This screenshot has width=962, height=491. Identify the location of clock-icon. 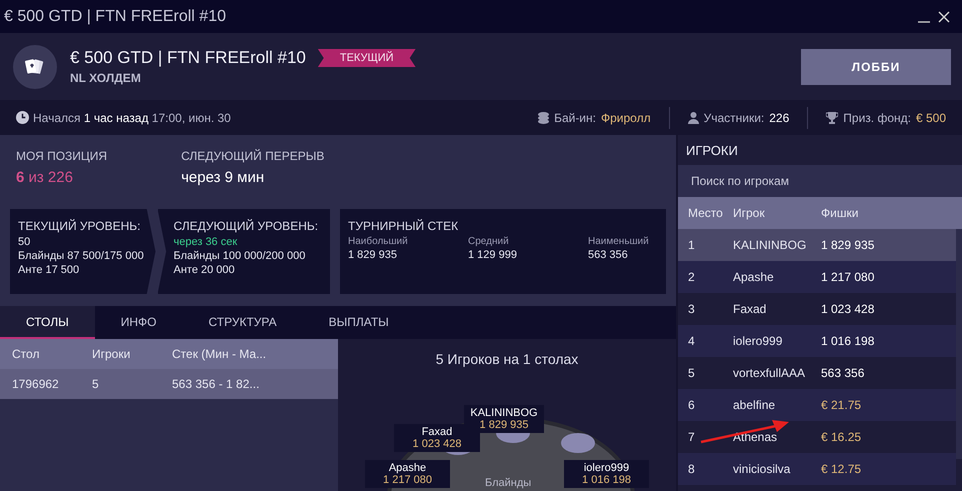
(22, 117).